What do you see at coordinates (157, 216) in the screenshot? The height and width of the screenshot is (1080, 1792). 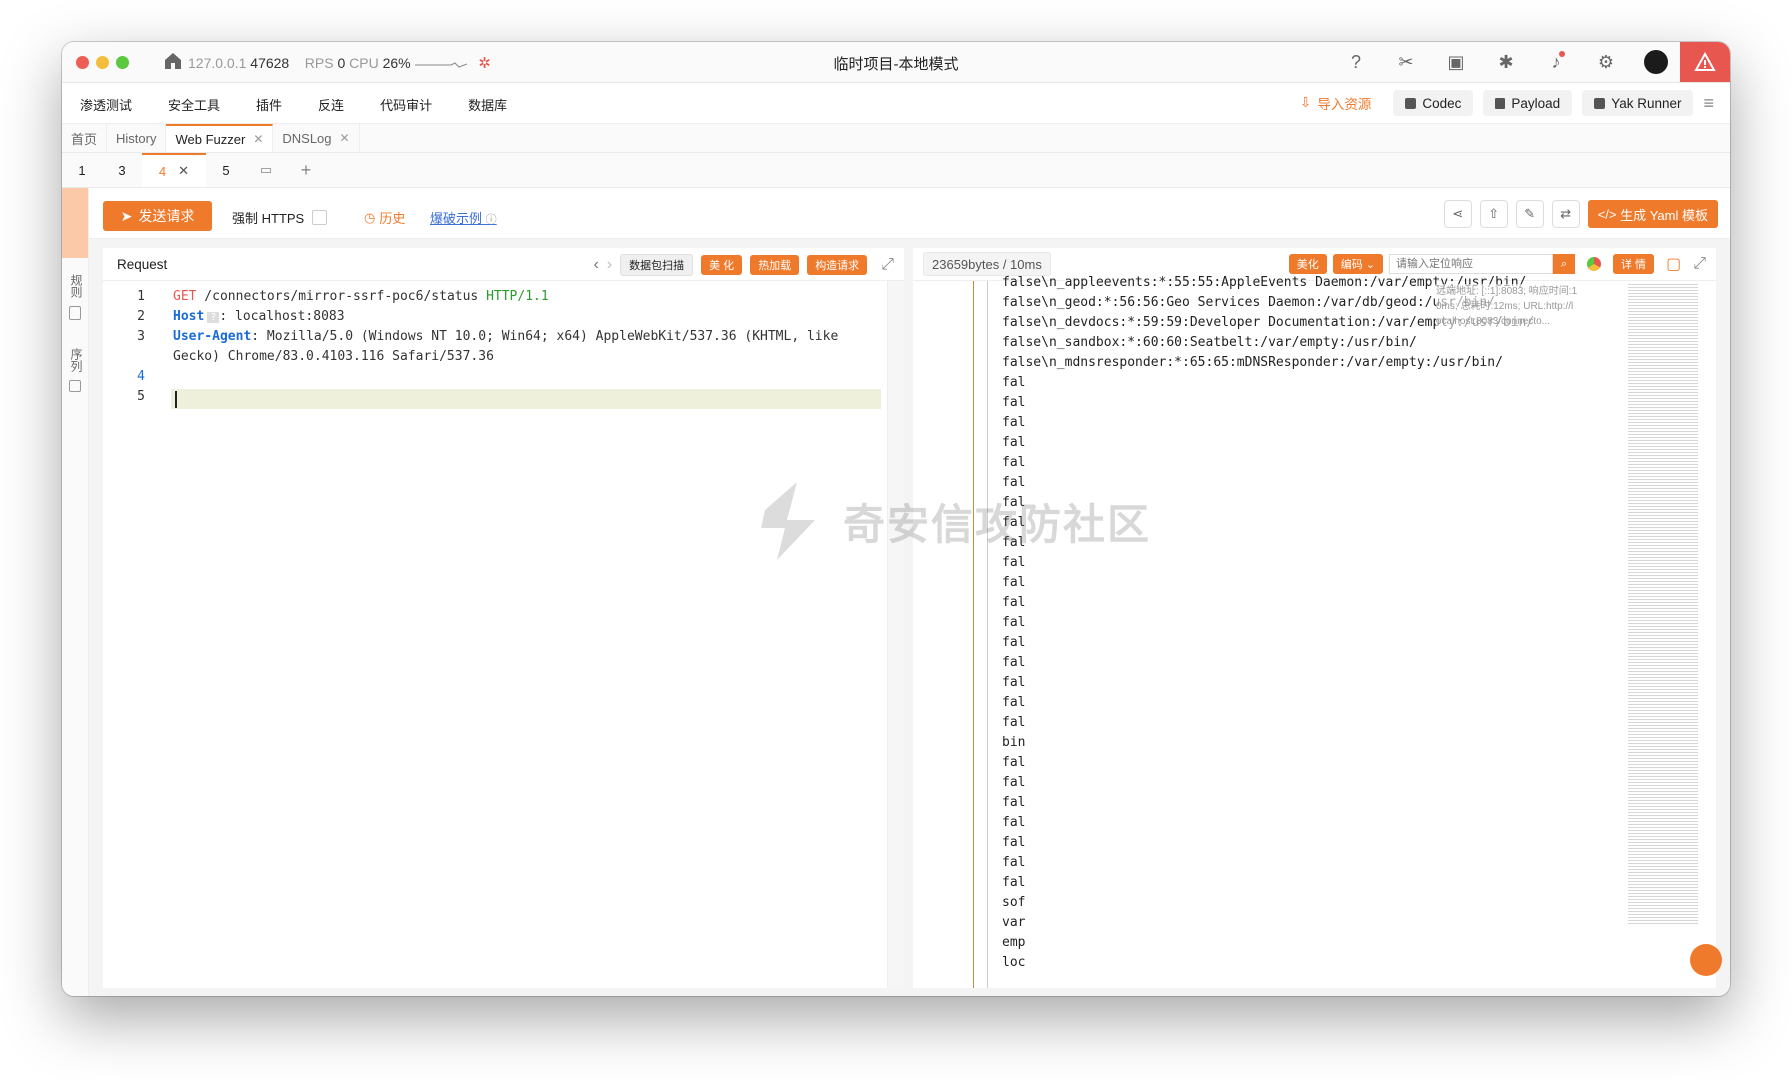 I see `send-request-button: ➤ 发送请求` at bounding box center [157, 216].